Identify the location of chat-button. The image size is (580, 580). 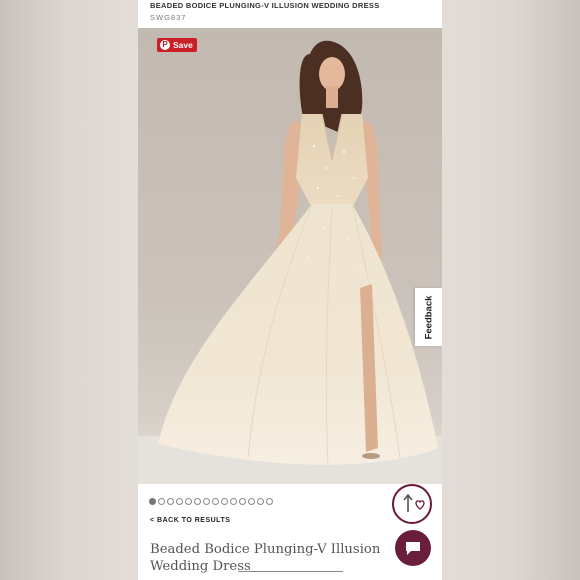
(413, 548).